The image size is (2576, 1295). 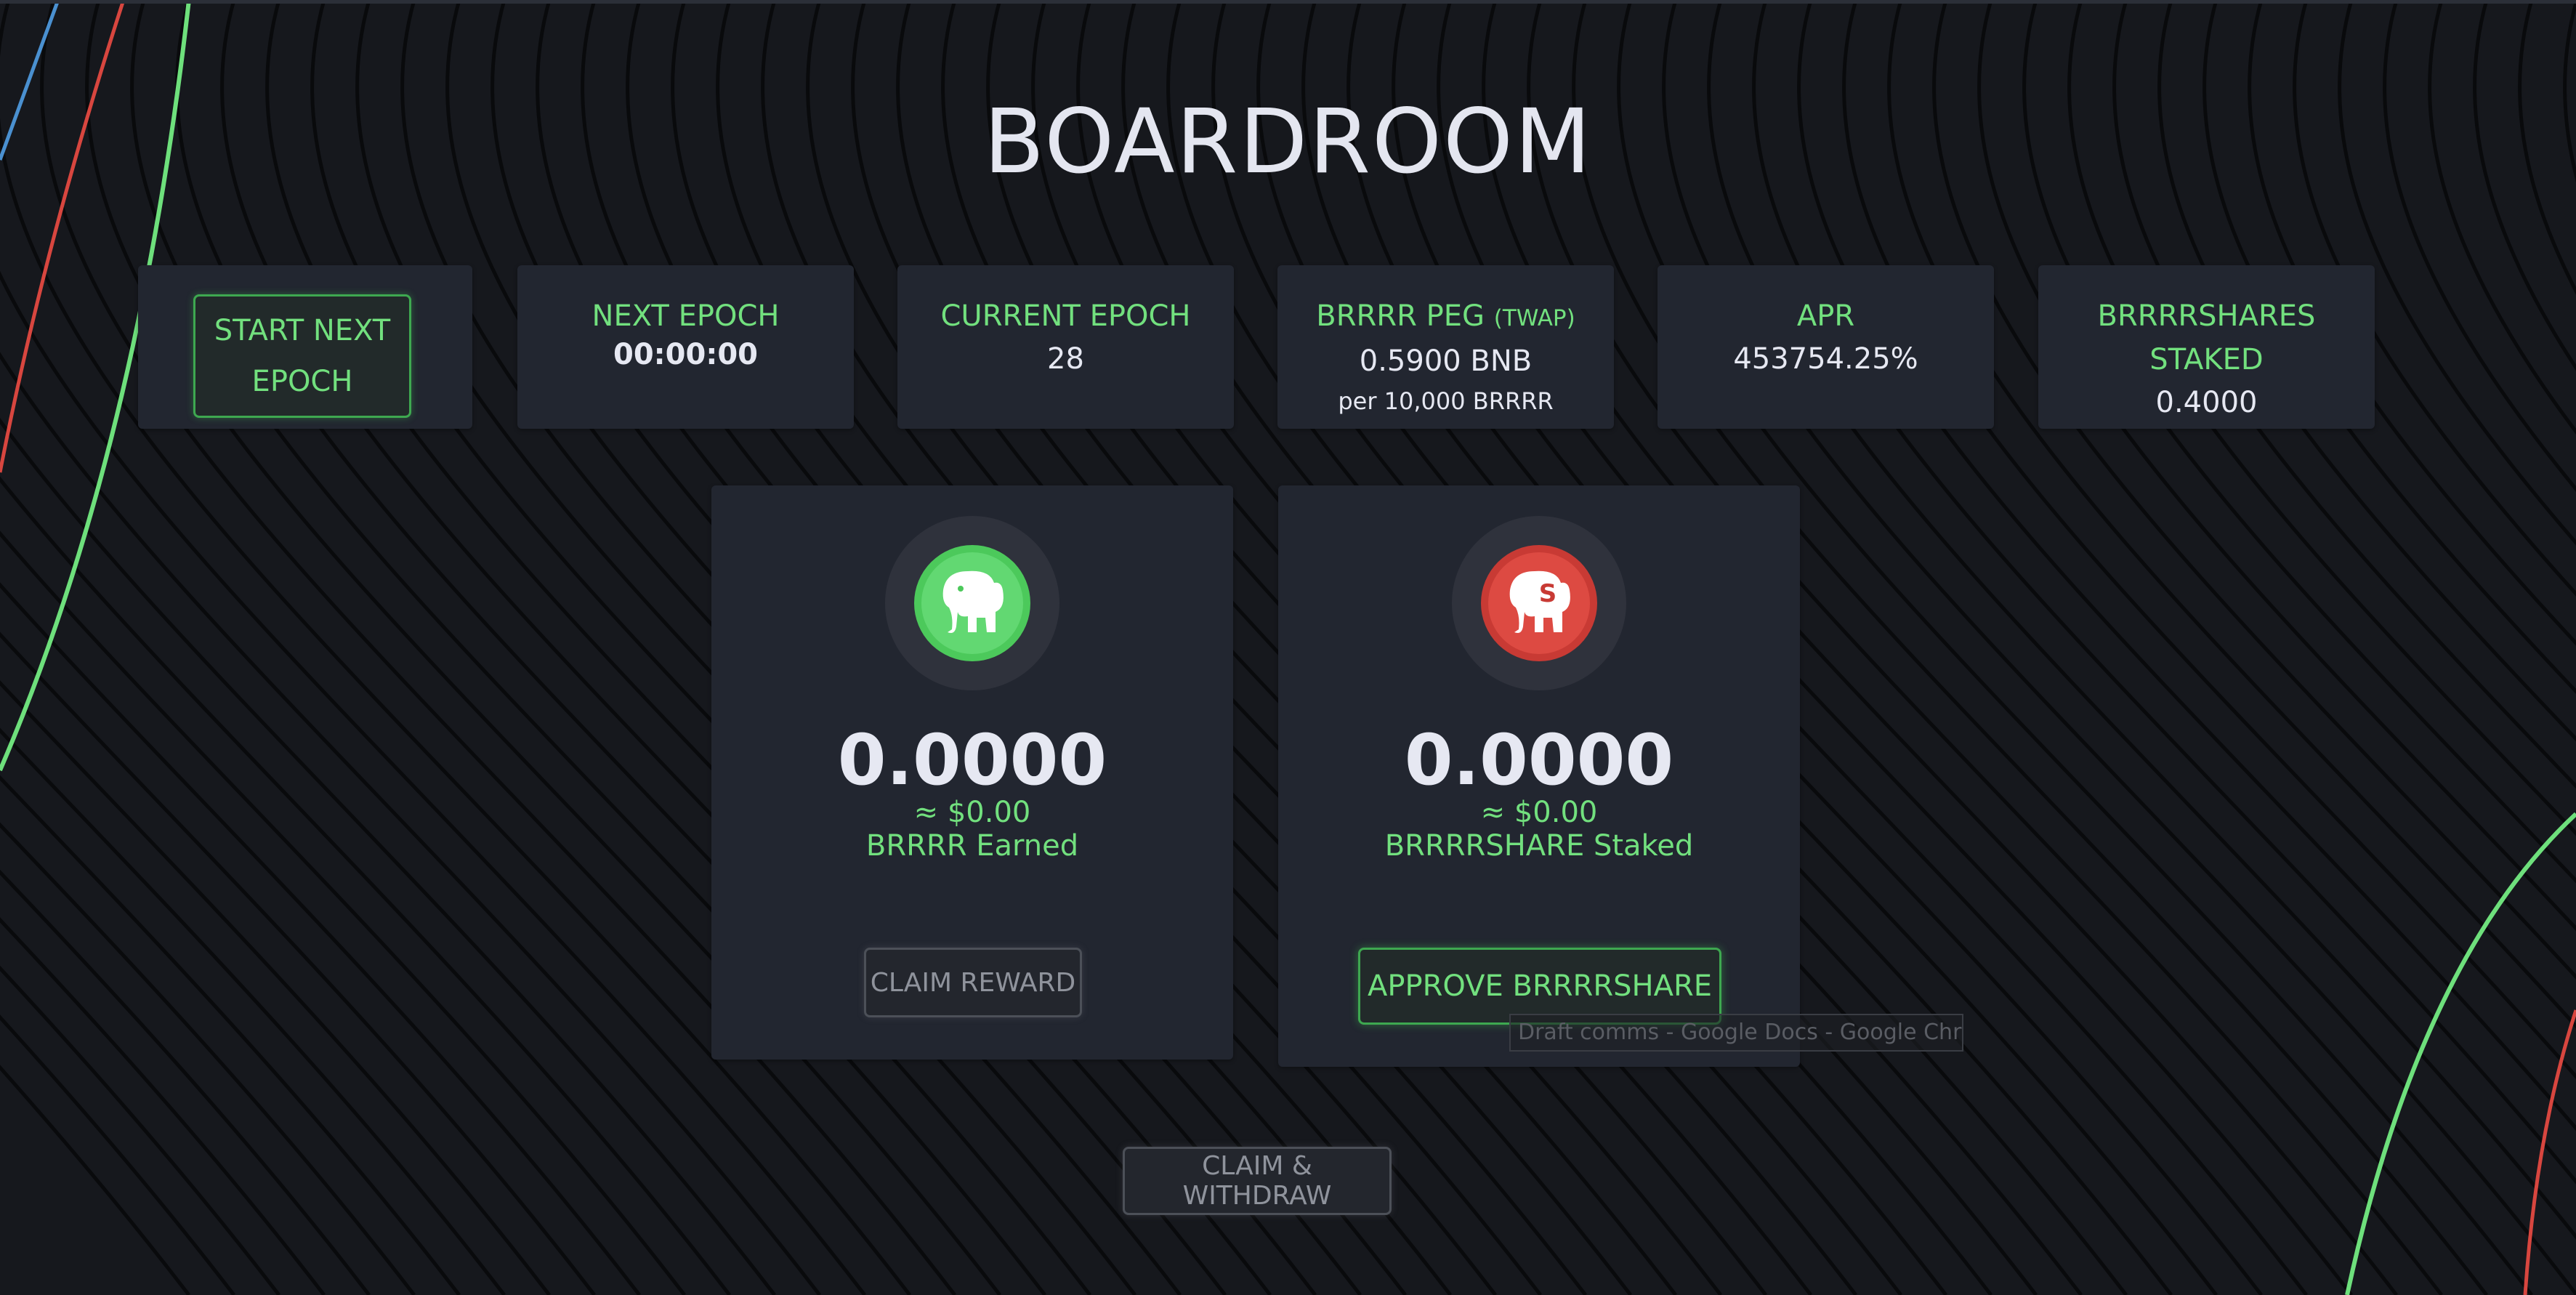 What do you see at coordinates (1066, 359) in the screenshot?
I see `current-epoch-value: 28` at bounding box center [1066, 359].